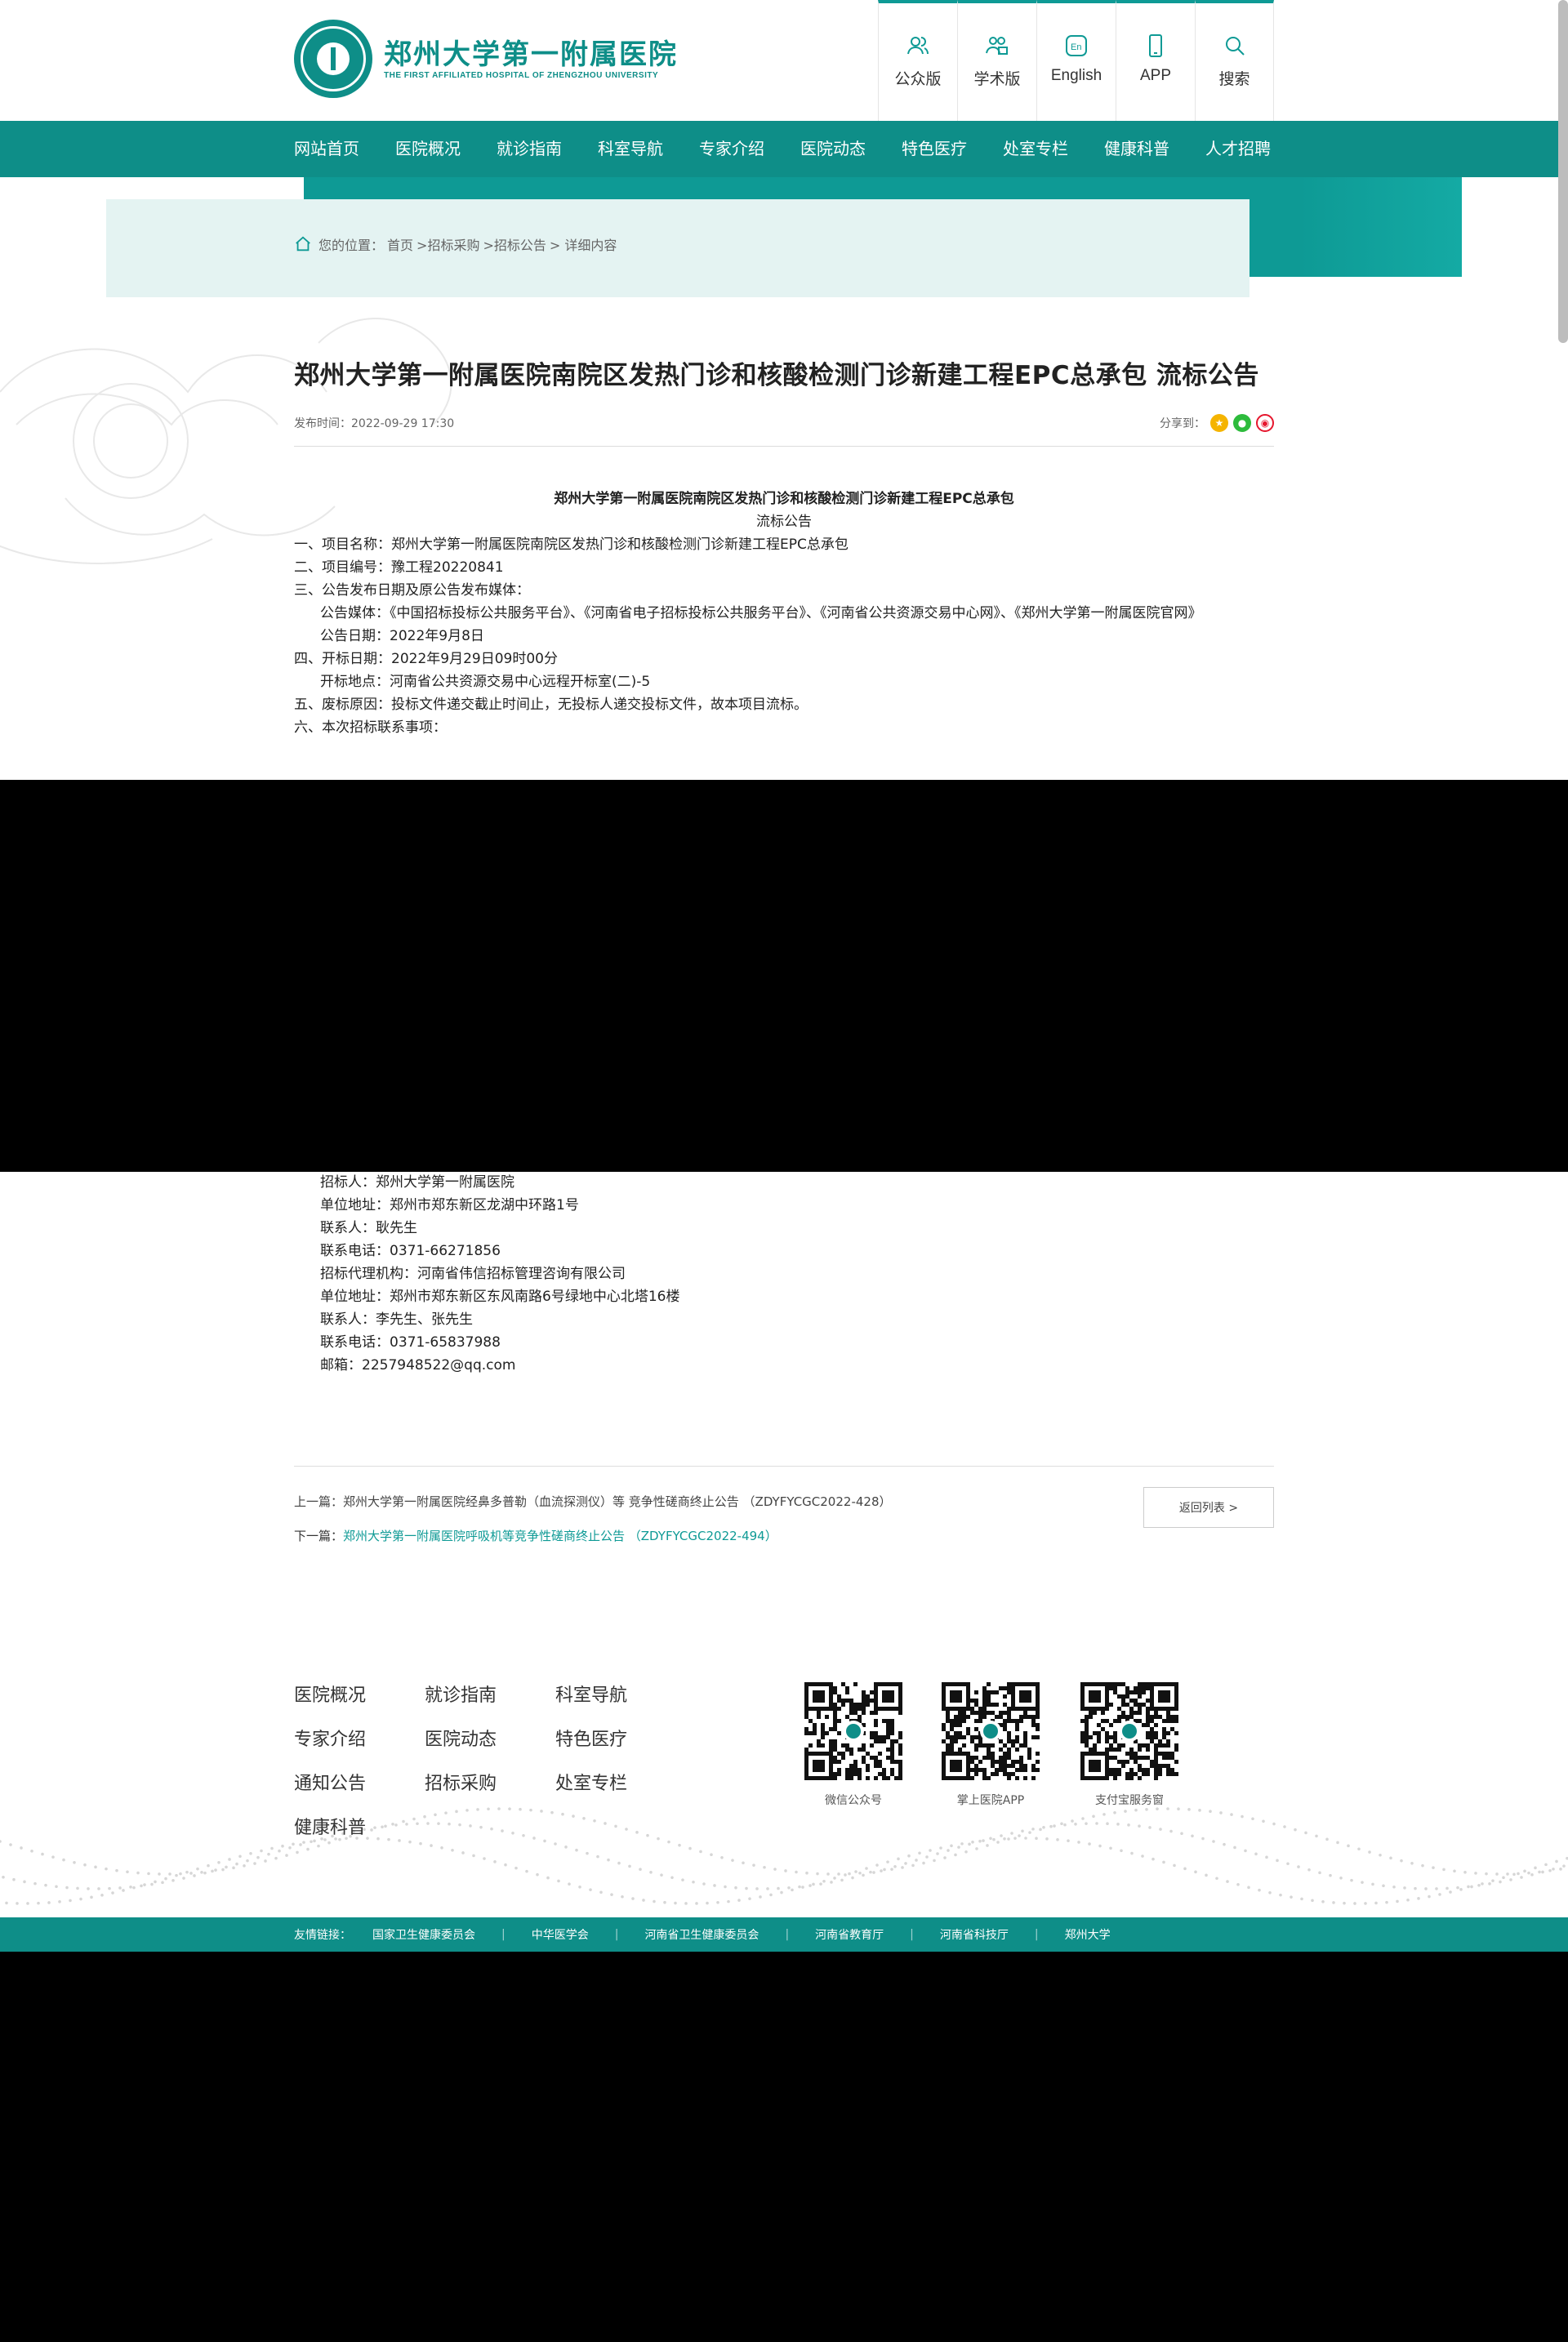  What do you see at coordinates (426, 659) in the screenshot?
I see `body-line: 四、开标日期：2022年9月29日09时00分` at bounding box center [426, 659].